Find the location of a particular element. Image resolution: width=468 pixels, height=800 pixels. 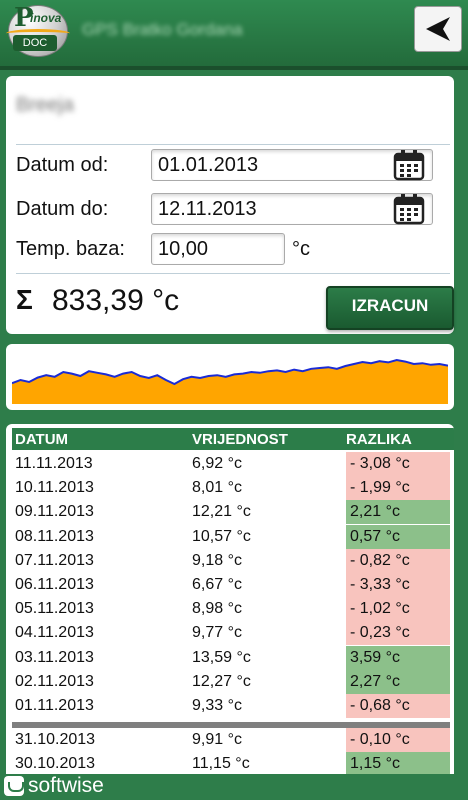

temp-base-label: Temp. baza: is located at coordinates (70, 249).